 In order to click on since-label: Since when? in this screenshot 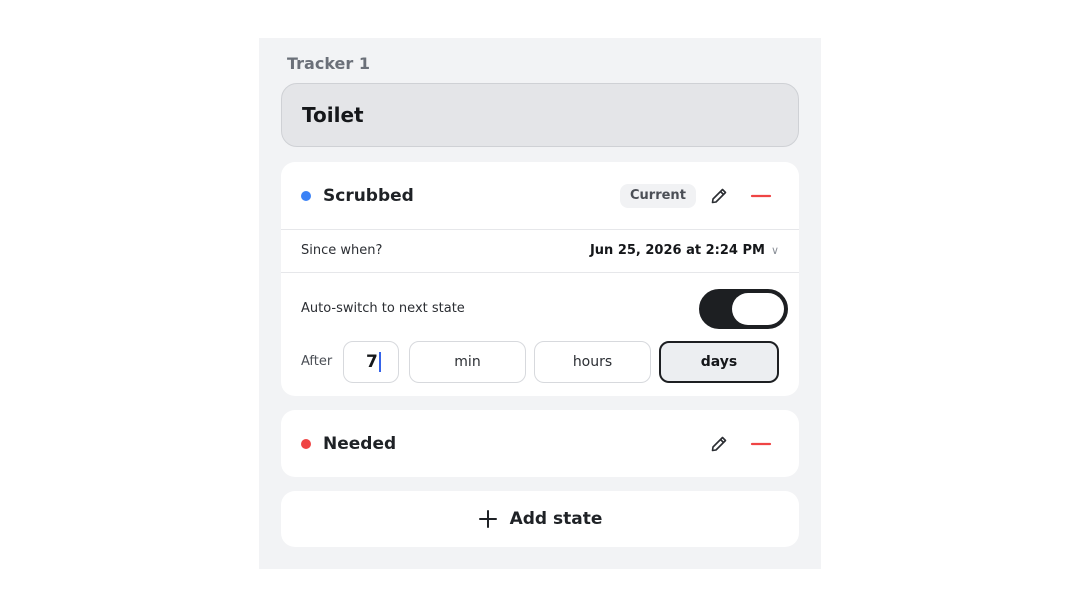, I will do `click(342, 250)`.